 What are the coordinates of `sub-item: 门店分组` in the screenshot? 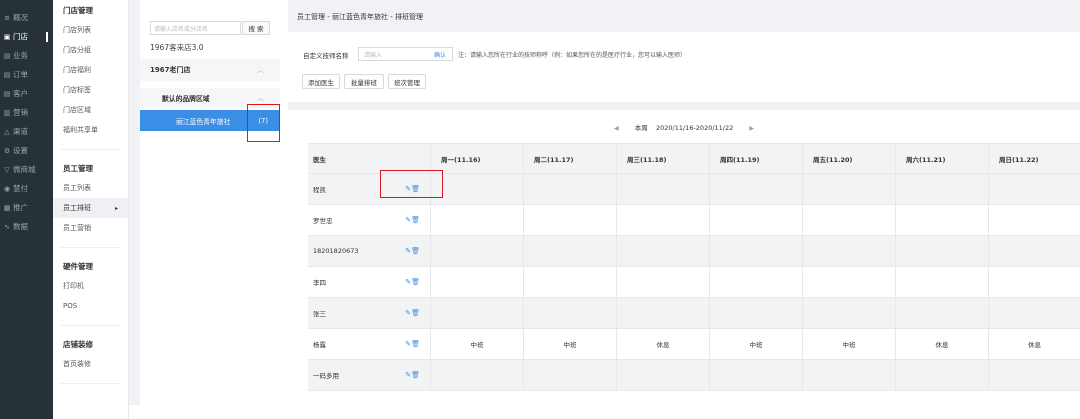 It's located at (90, 50).